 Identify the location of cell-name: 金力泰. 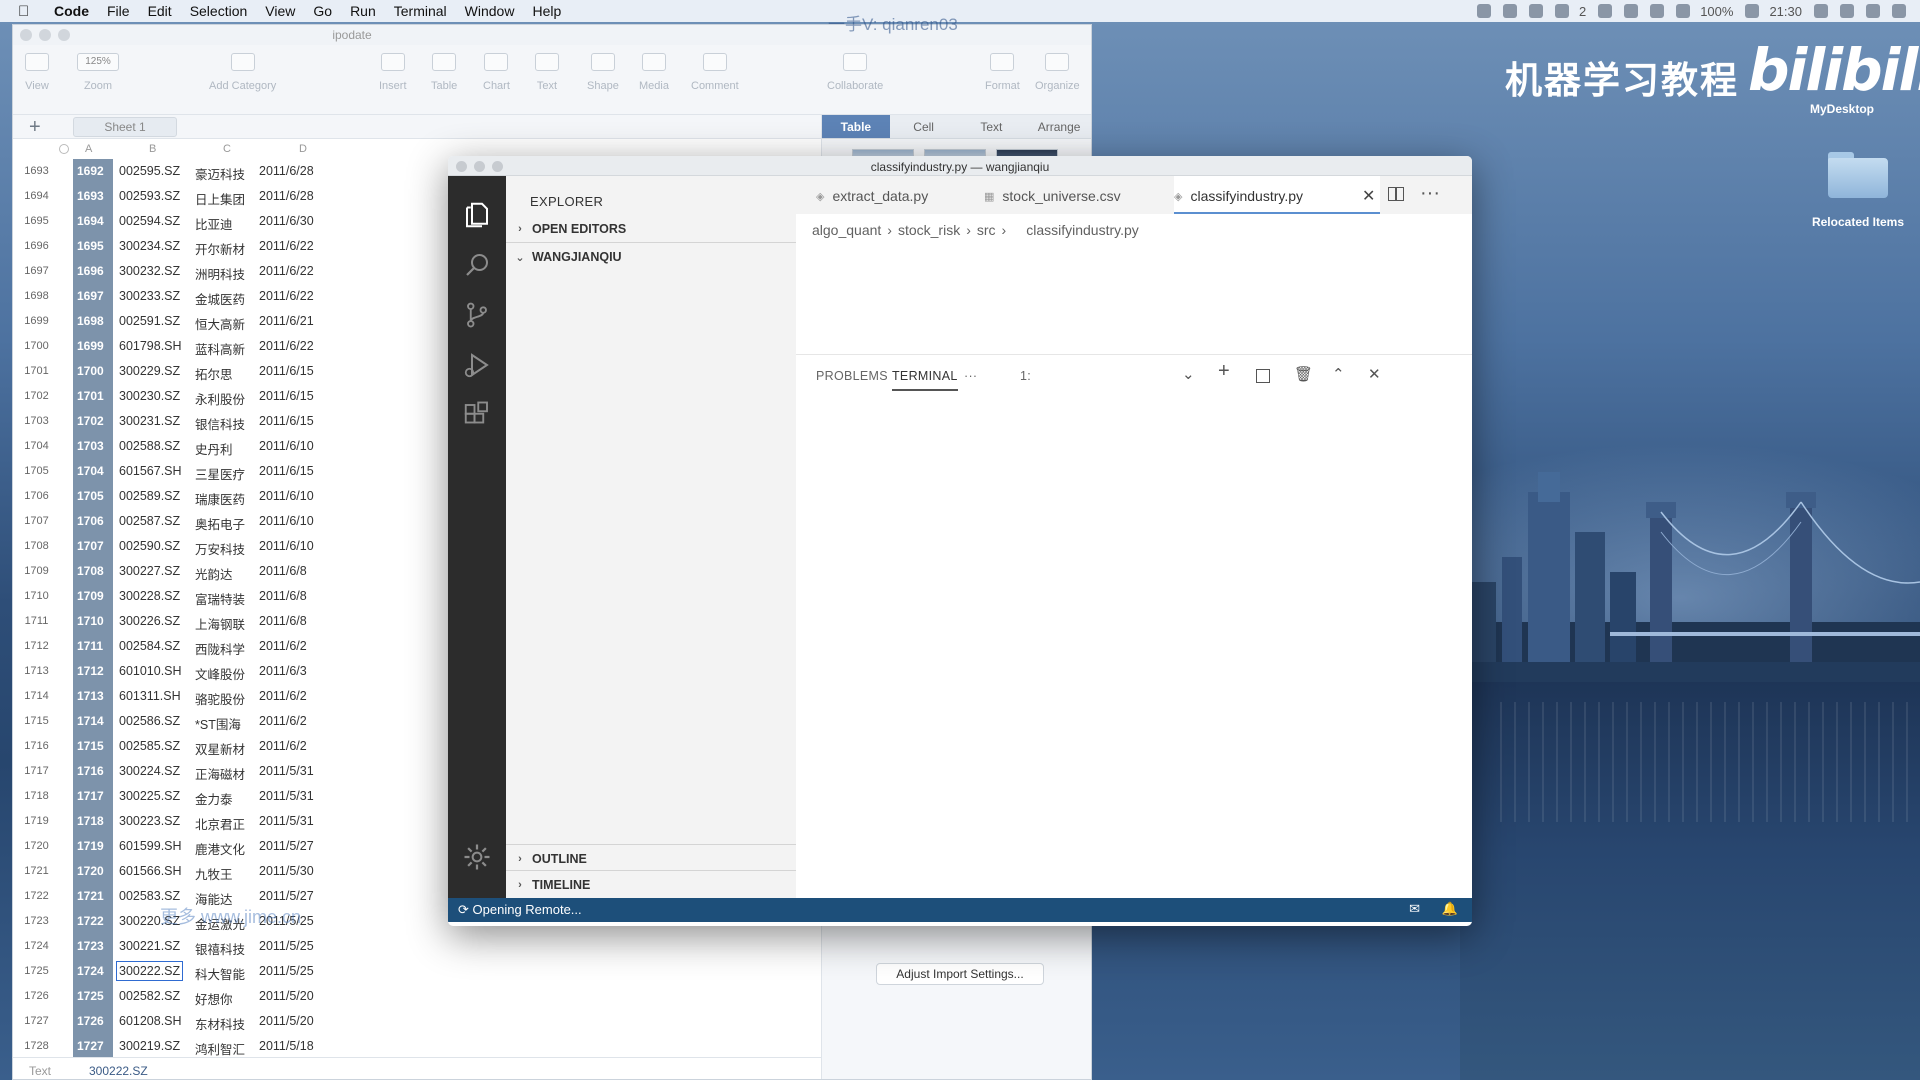
(214, 798).